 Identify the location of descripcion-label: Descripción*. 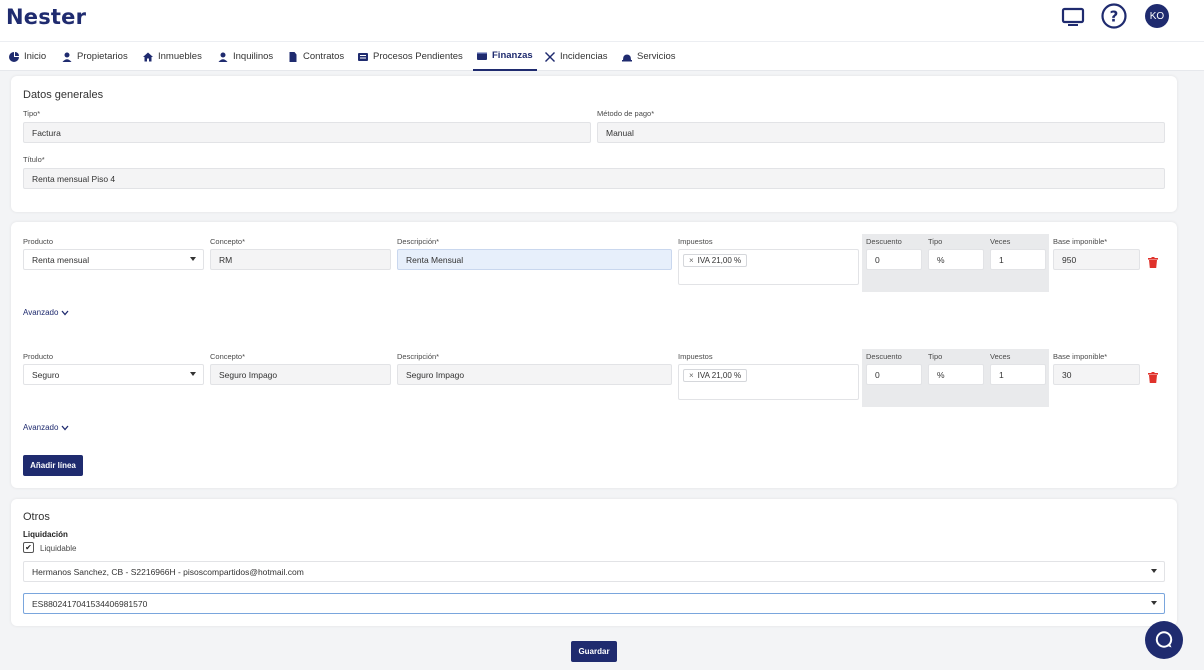
(418, 241).